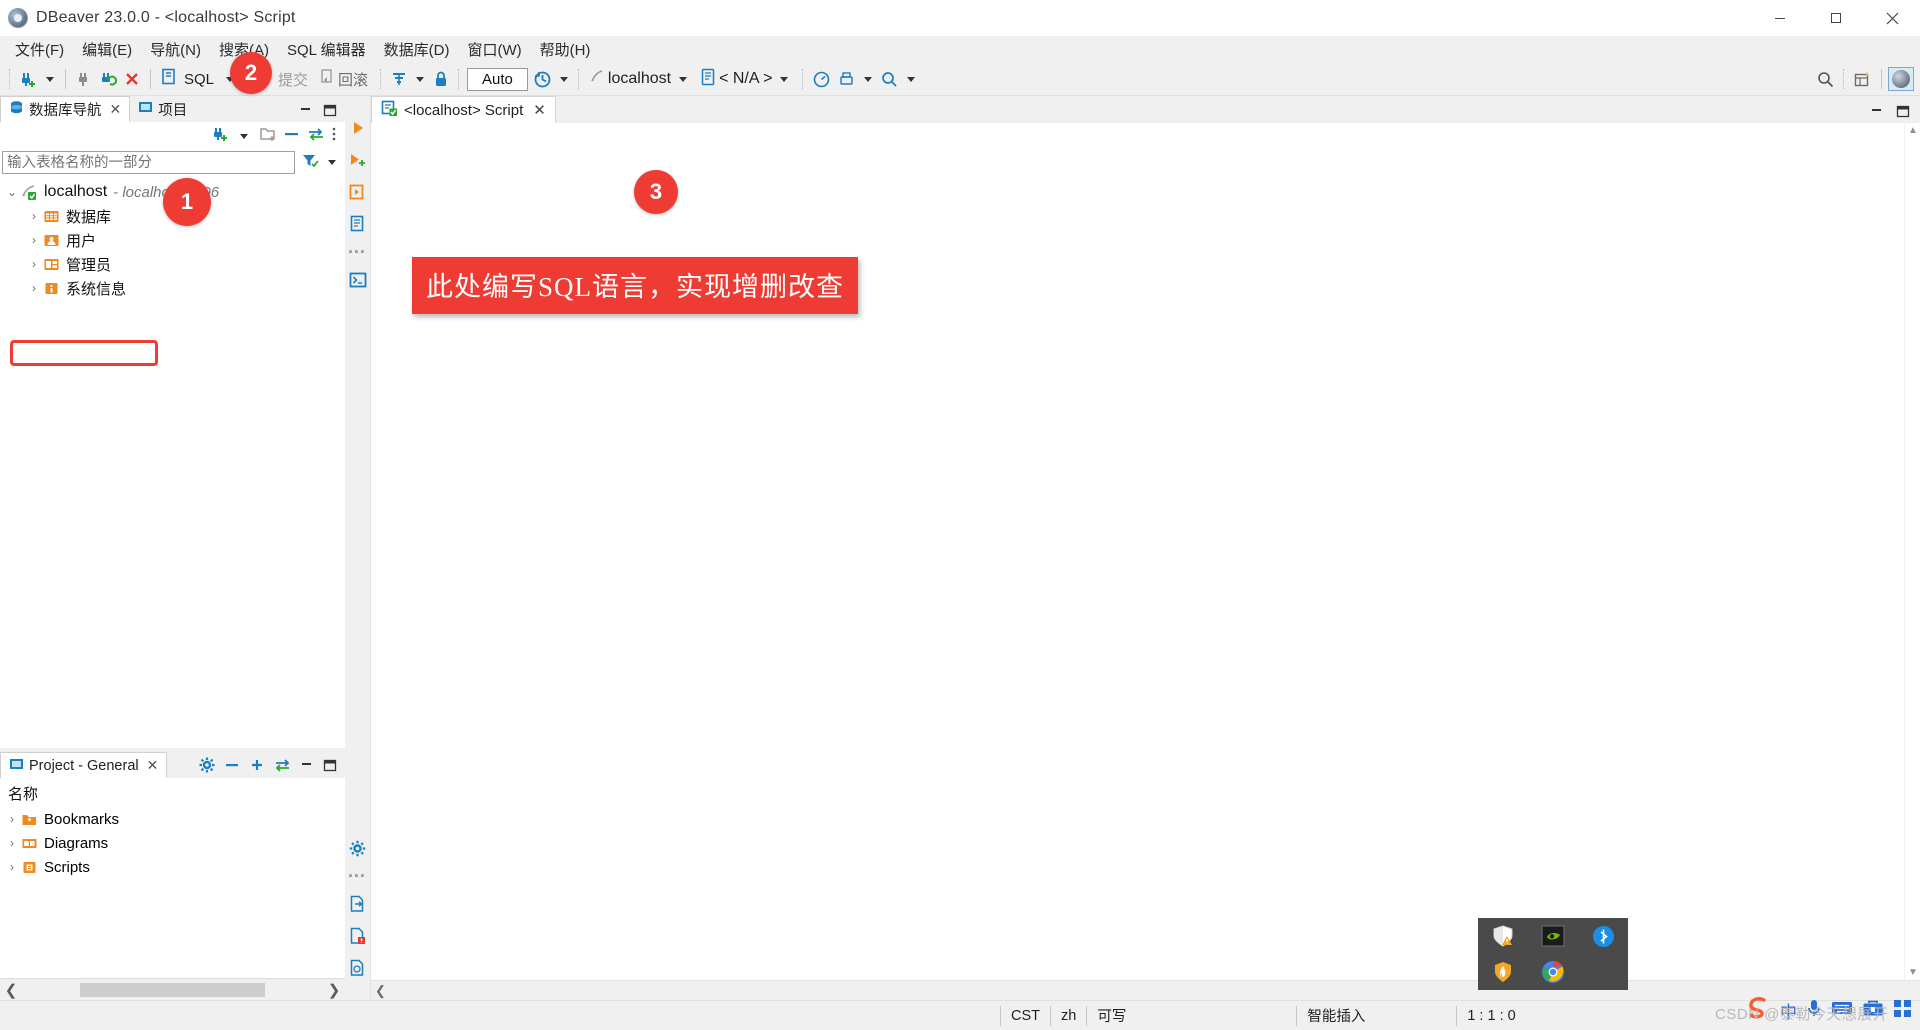  Describe the element at coordinates (1892, 18) in the screenshot. I see `close-icon` at that location.